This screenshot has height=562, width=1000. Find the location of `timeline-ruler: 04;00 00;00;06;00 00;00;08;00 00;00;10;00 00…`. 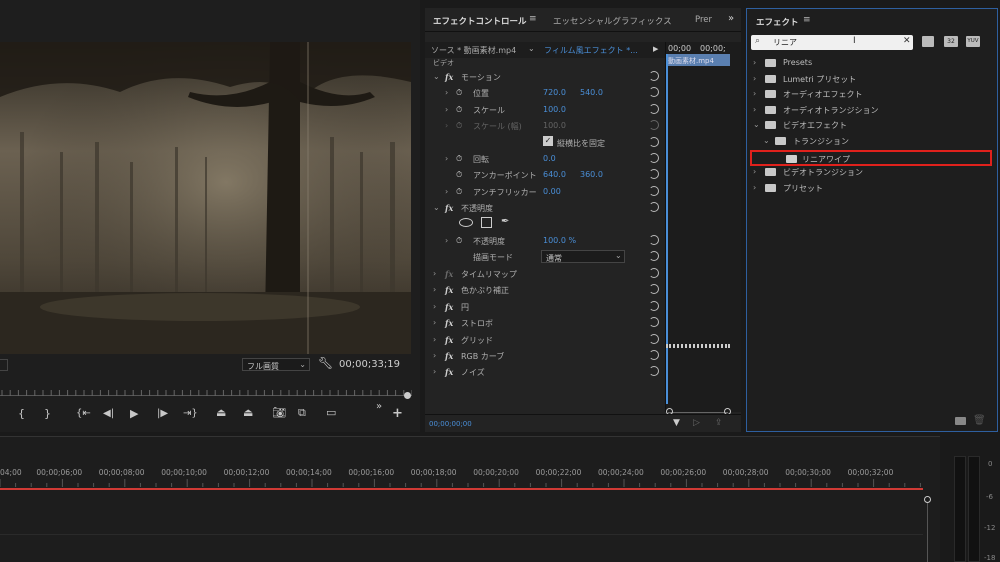

timeline-ruler: 04;00 00;00;06;00 00;00;08;00 00;00;10;00 00… is located at coordinates (462, 476).